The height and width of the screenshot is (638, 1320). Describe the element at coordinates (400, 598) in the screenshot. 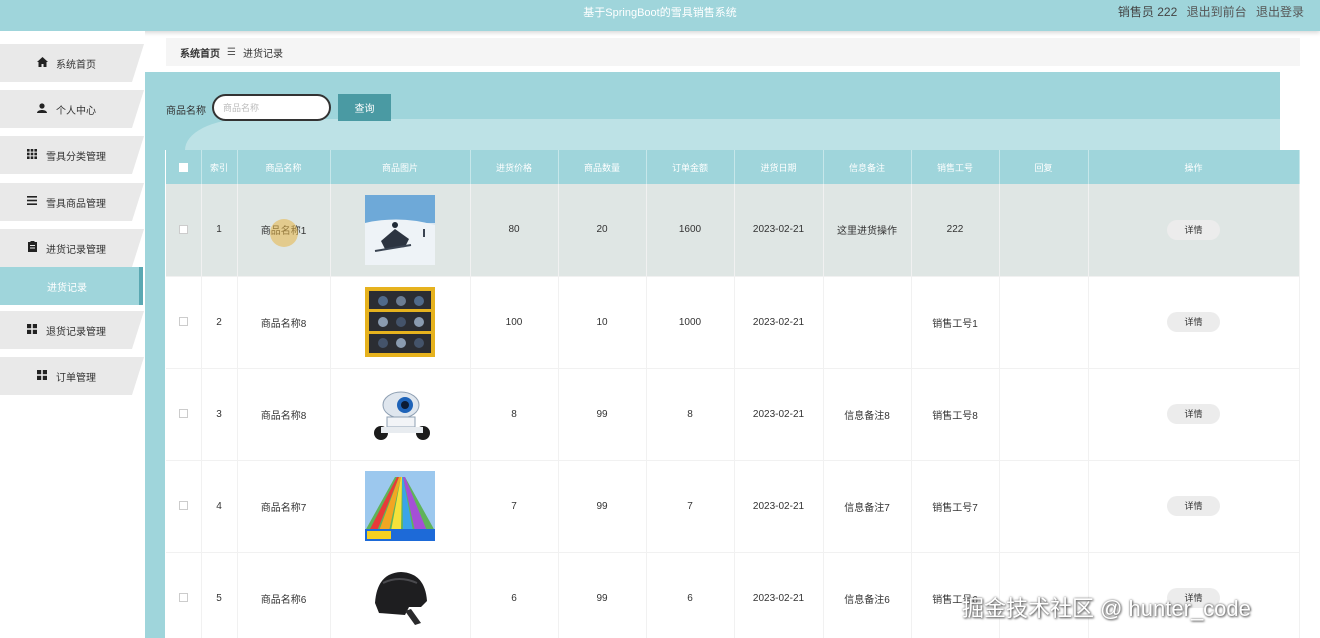

I see `helmet-photo` at that location.